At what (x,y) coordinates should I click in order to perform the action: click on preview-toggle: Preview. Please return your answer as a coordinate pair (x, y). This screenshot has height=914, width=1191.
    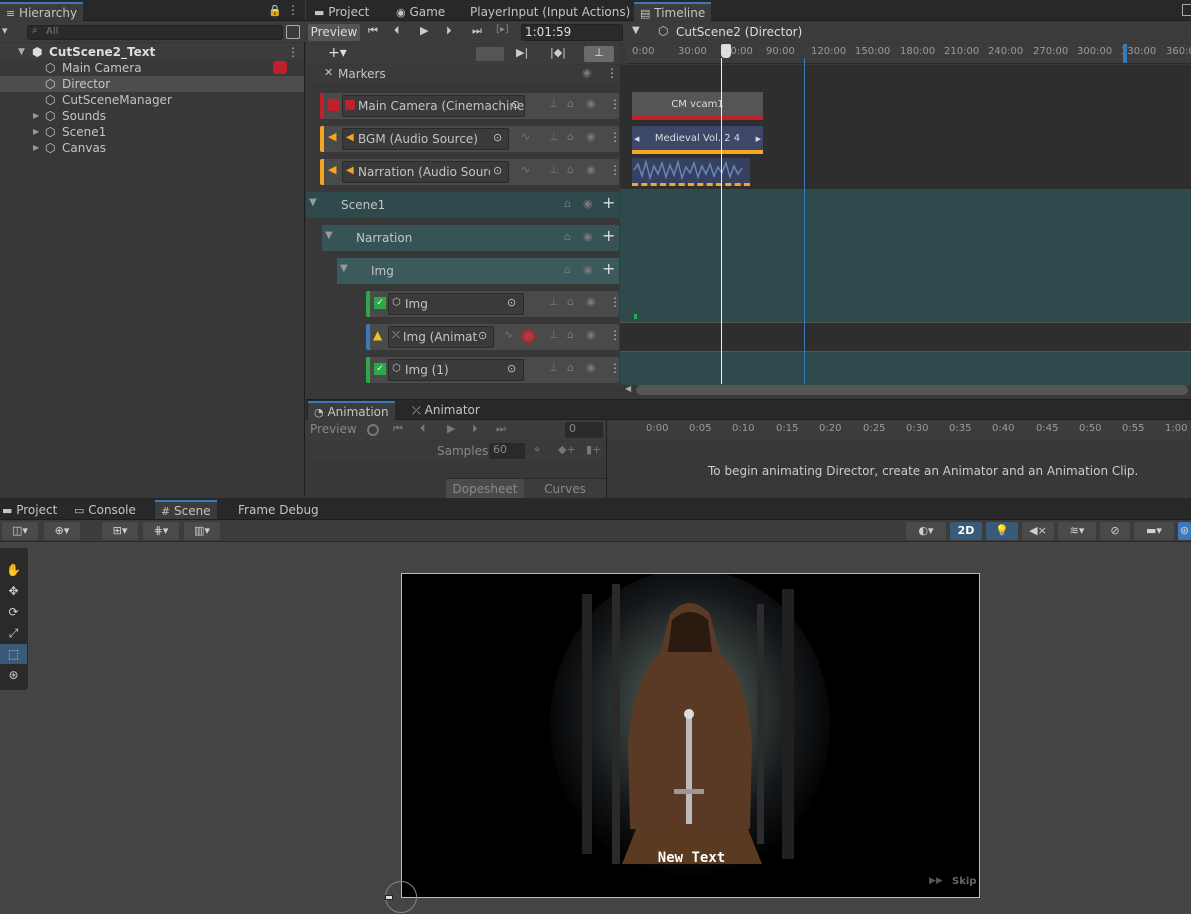
    Looking at the image, I should click on (334, 32).